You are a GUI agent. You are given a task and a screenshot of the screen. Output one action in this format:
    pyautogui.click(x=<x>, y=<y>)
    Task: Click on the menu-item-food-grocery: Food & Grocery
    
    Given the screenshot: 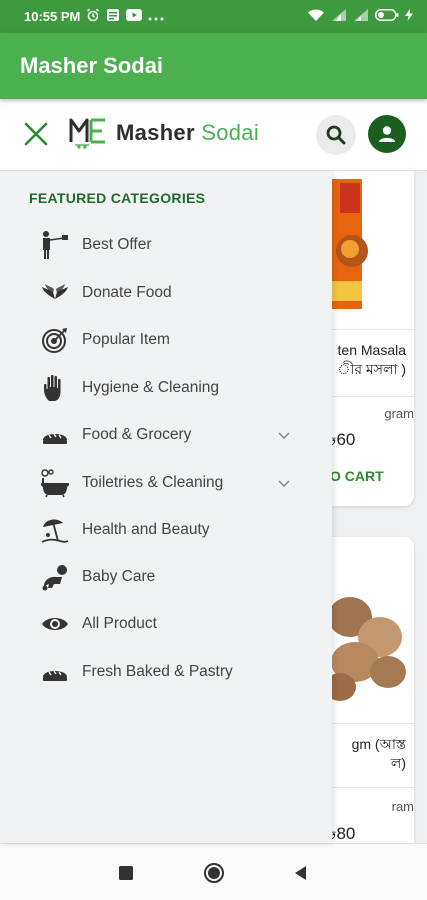 What is the action you would take?
    pyautogui.click(x=166, y=435)
    